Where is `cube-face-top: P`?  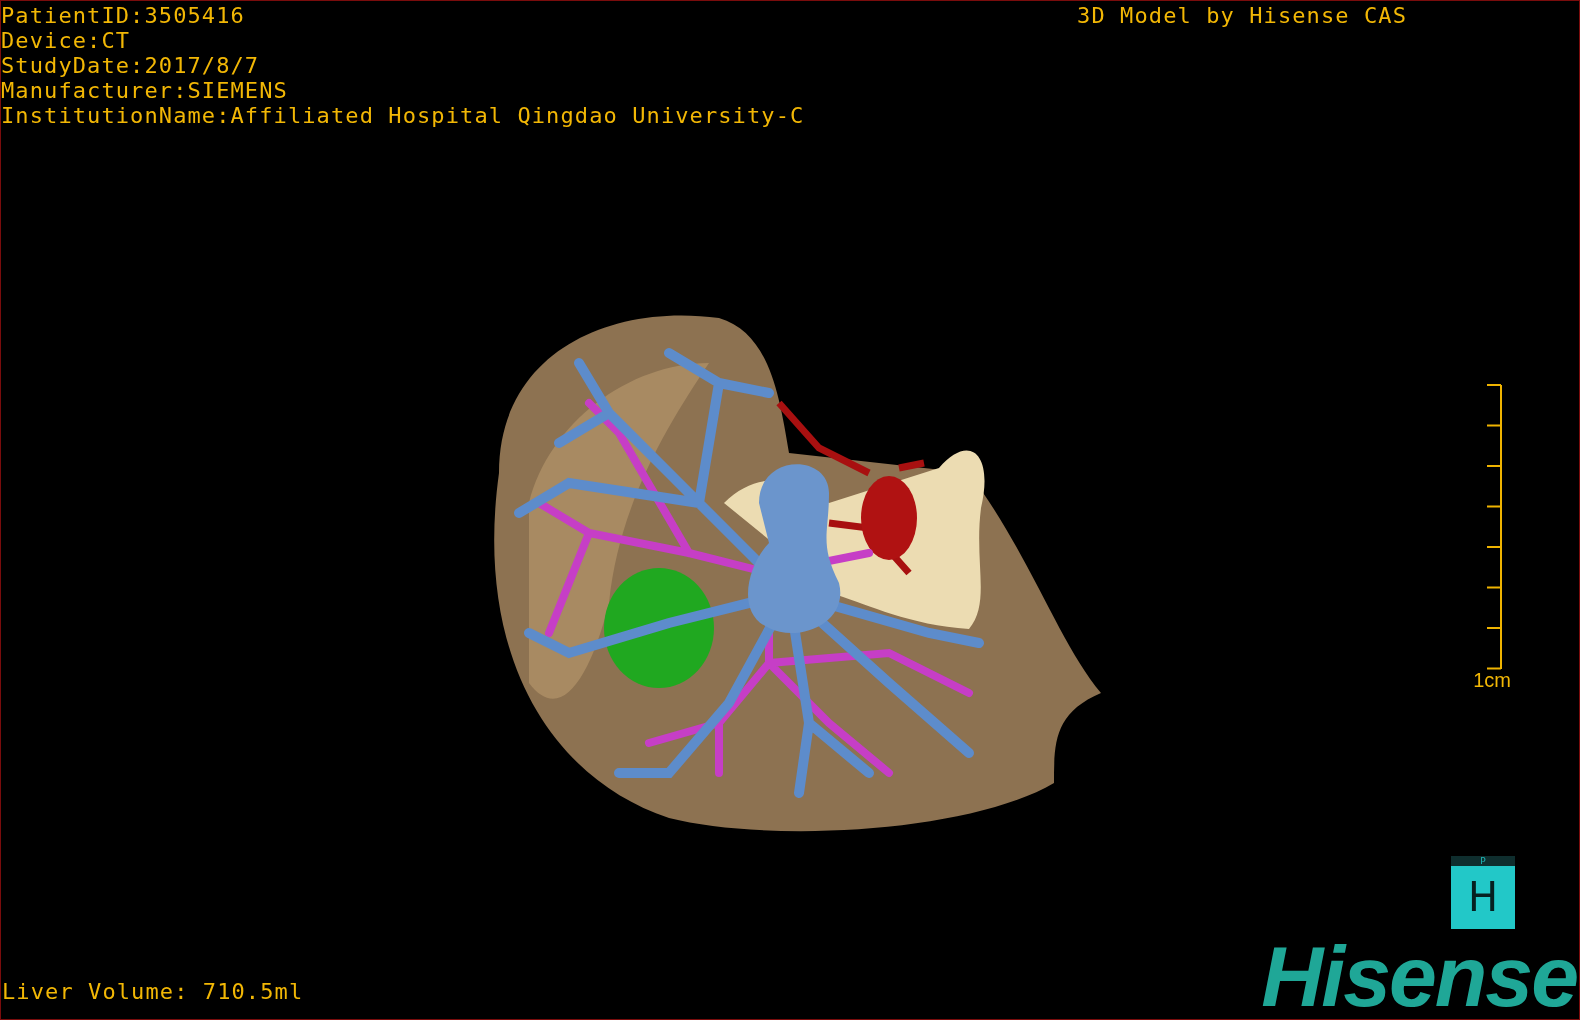
cube-face-top: P is located at coordinates (1483, 861).